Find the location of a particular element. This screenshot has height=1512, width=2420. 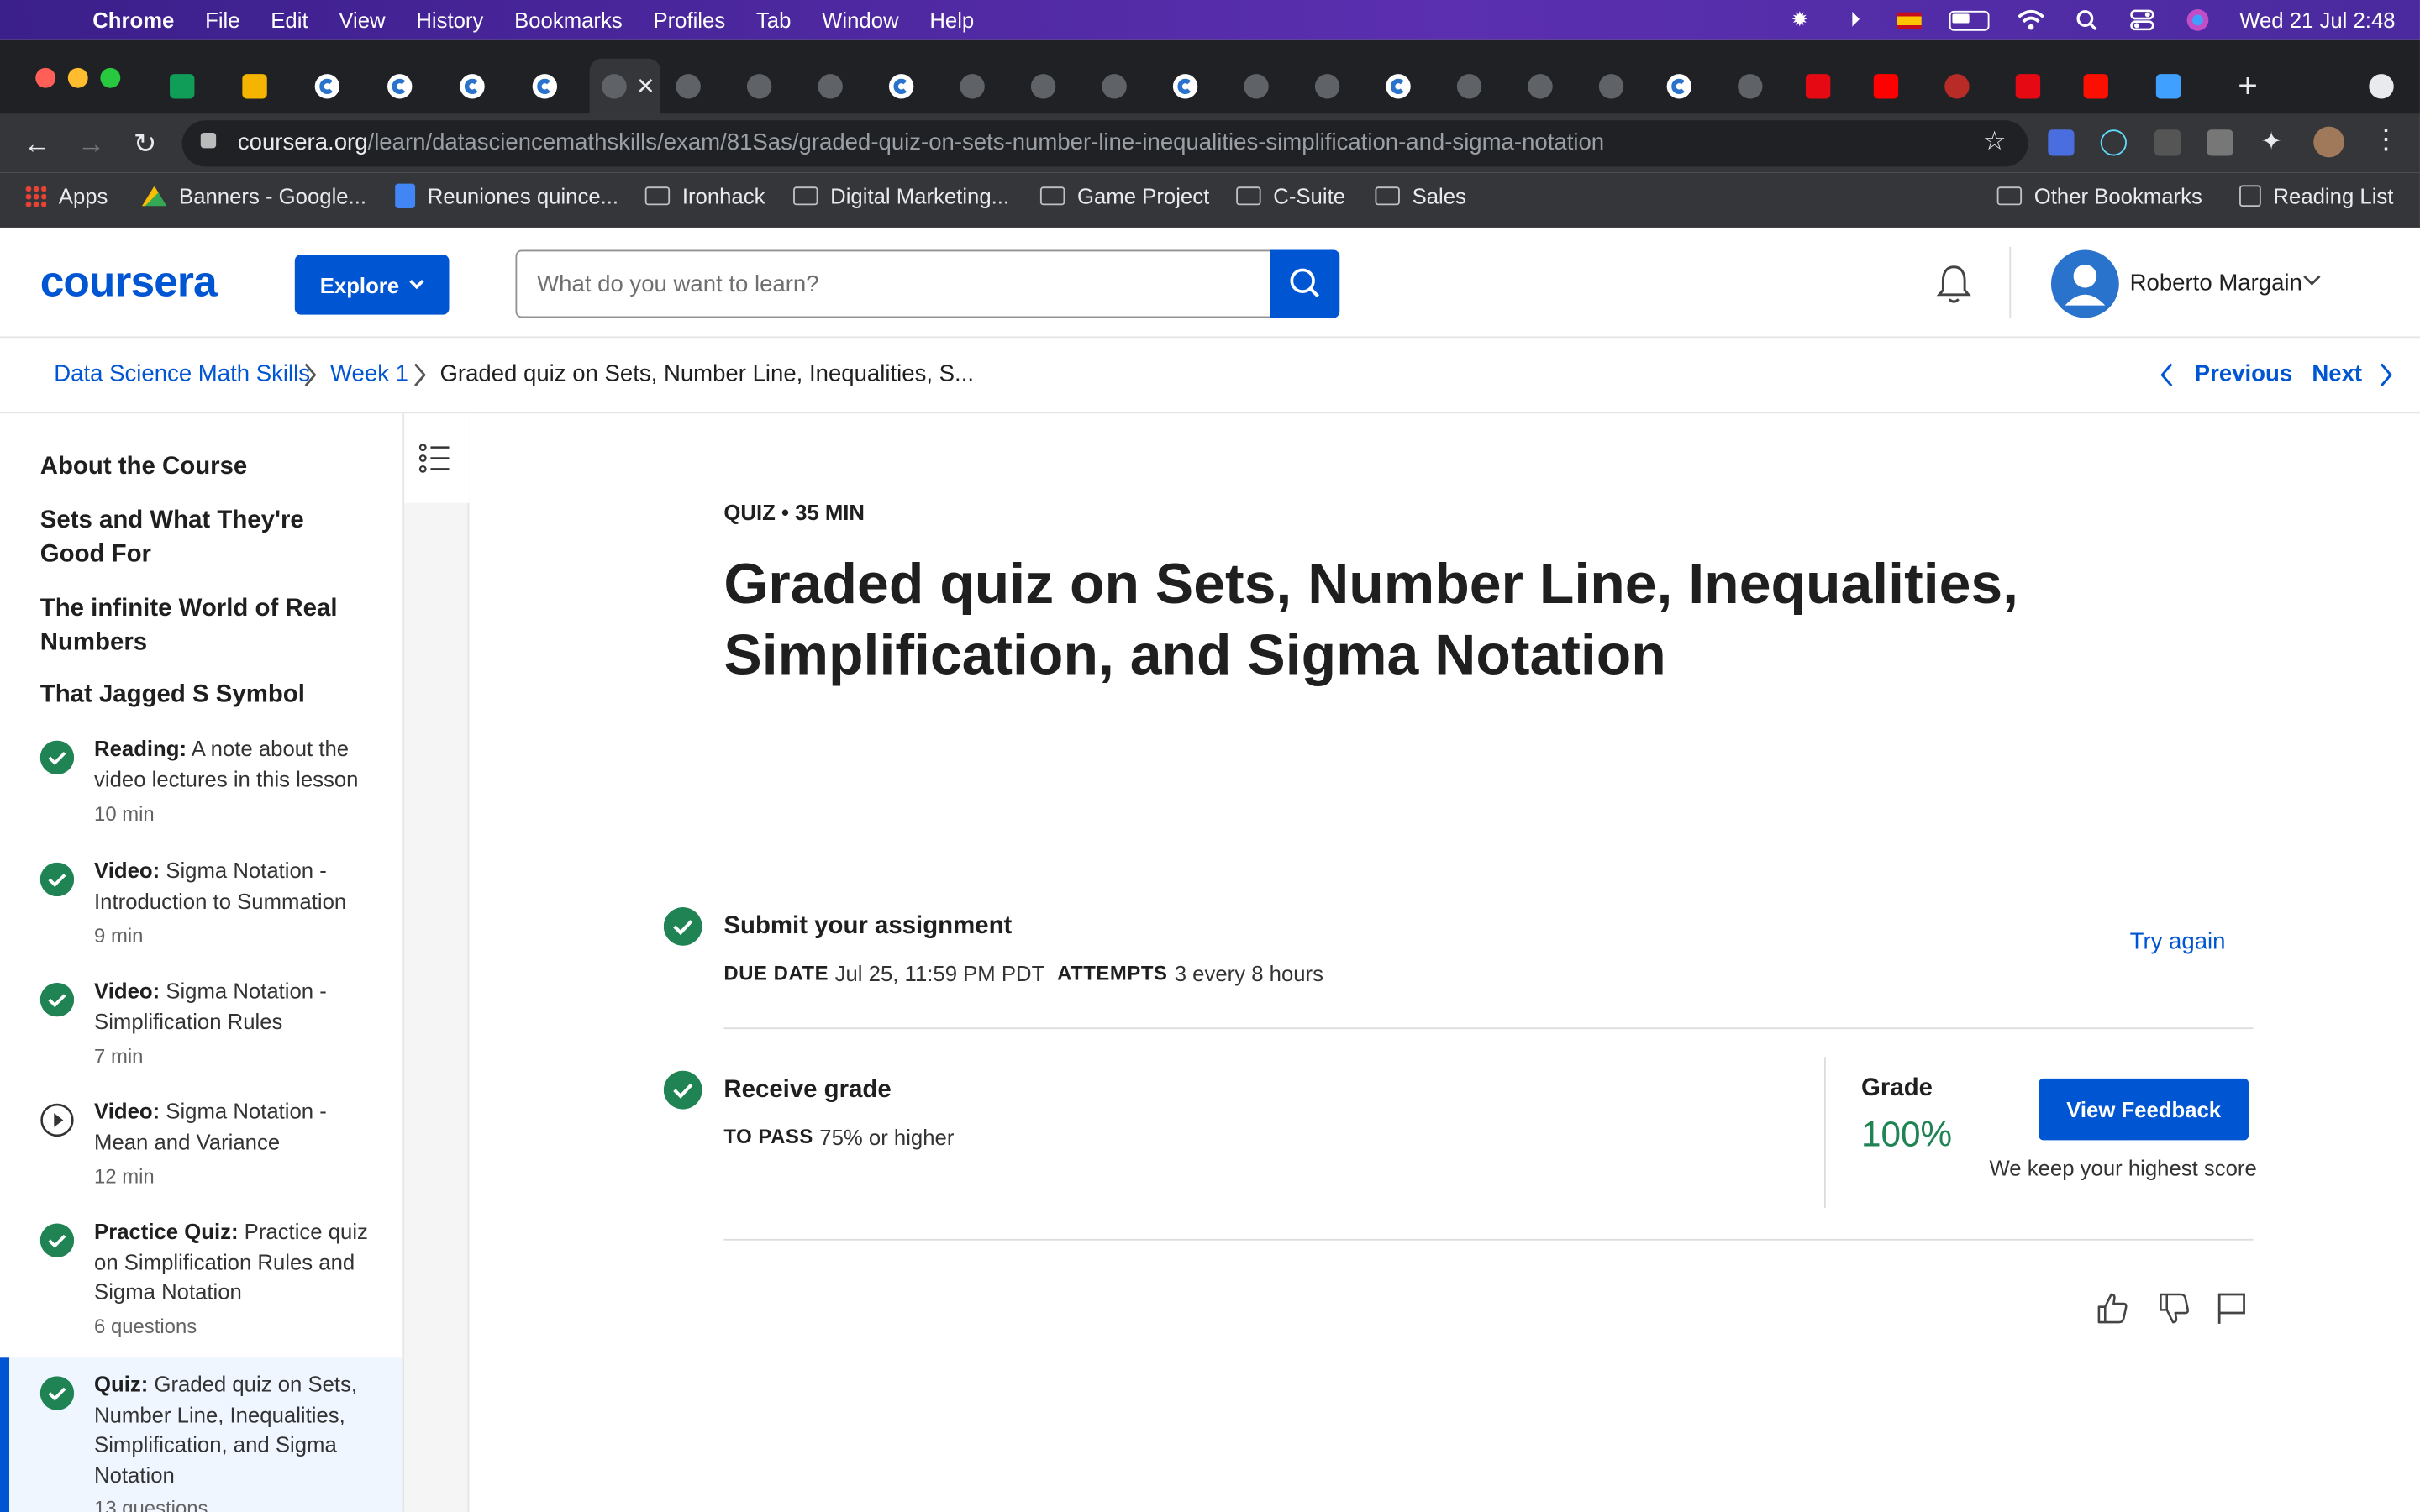

menubar-clock: Wed 21 Jul 2:48 is located at coordinates (2317, 20).